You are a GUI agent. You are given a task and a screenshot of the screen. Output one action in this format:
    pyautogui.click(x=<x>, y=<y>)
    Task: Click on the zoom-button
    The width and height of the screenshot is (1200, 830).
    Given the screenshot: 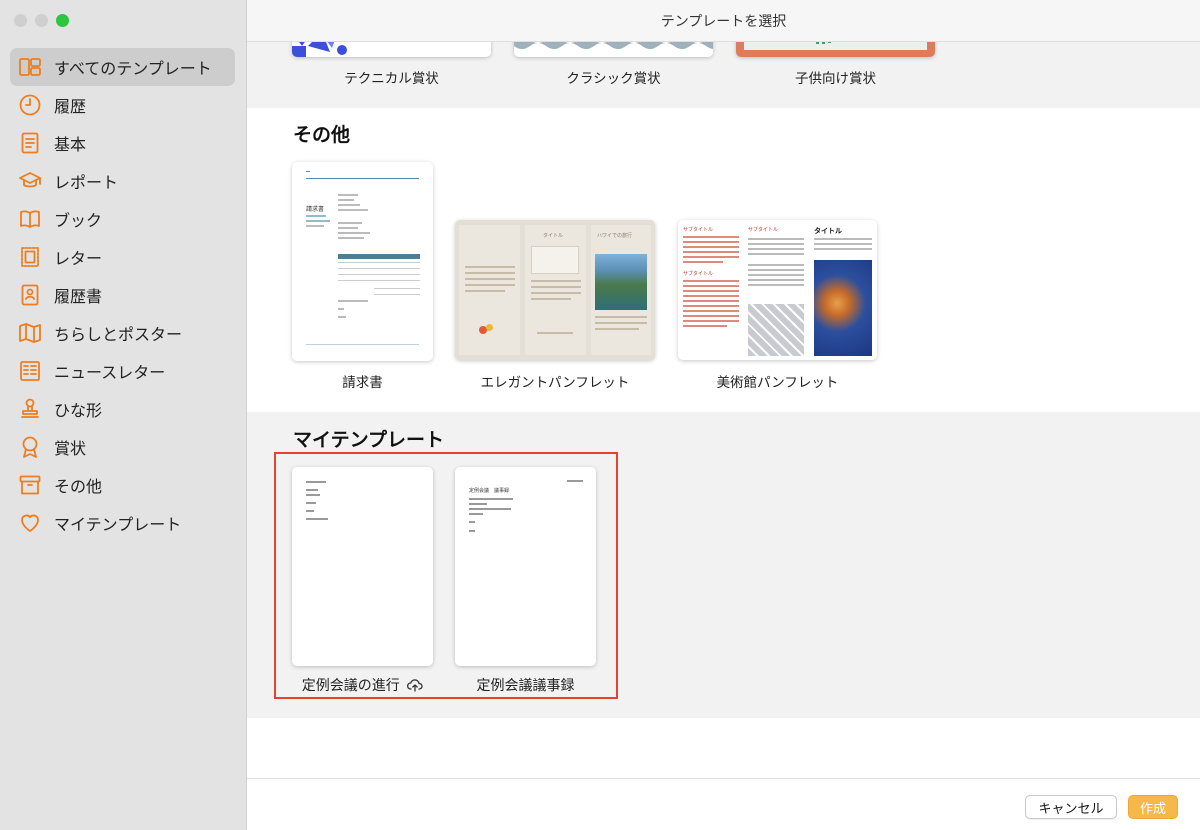 What is the action you would take?
    pyautogui.click(x=62, y=20)
    